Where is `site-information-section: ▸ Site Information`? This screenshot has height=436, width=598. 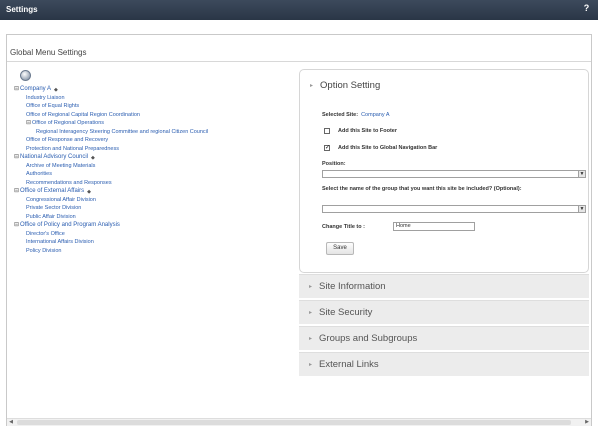
site-information-section: ▸ Site Information is located at coordinates (444, 286).